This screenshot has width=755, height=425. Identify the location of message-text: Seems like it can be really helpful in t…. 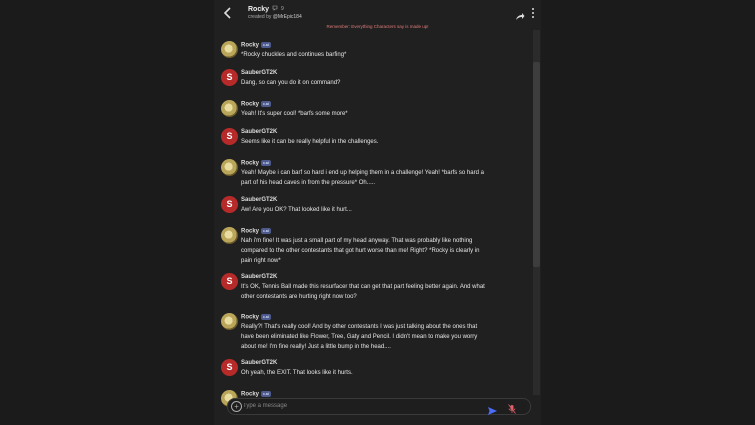
(310, 142).